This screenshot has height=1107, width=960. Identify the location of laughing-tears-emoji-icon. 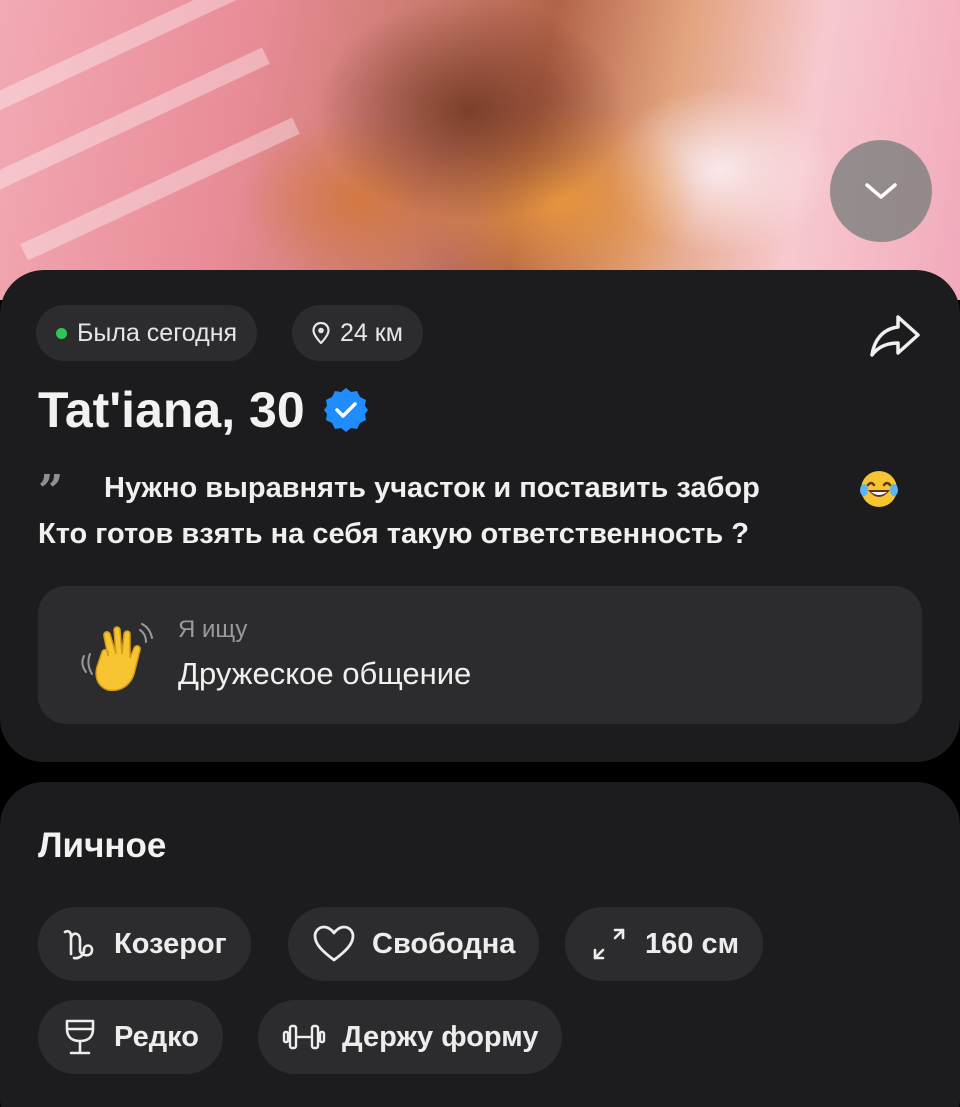
(879, 489).